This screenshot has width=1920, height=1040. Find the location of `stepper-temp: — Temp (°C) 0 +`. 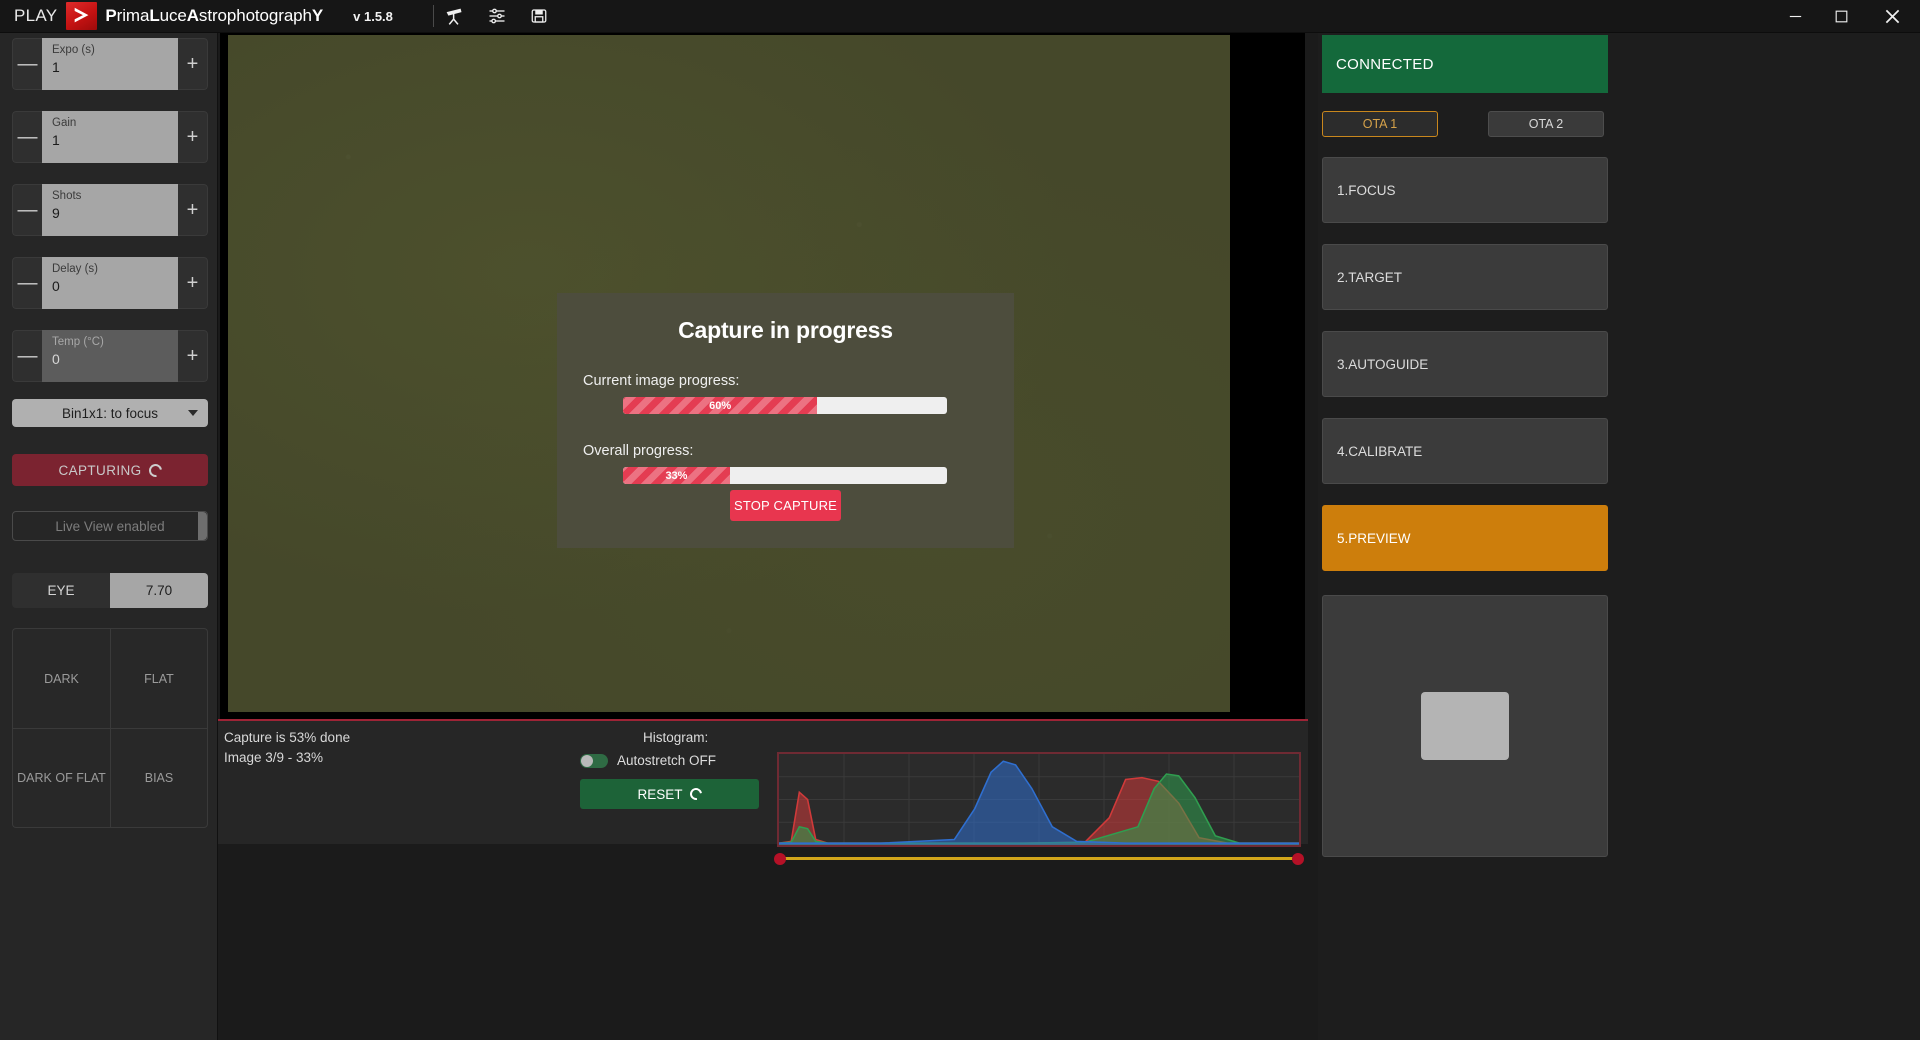

stepper-temp: — Temp (°C) 0 + is located at coordinates (110, 356).